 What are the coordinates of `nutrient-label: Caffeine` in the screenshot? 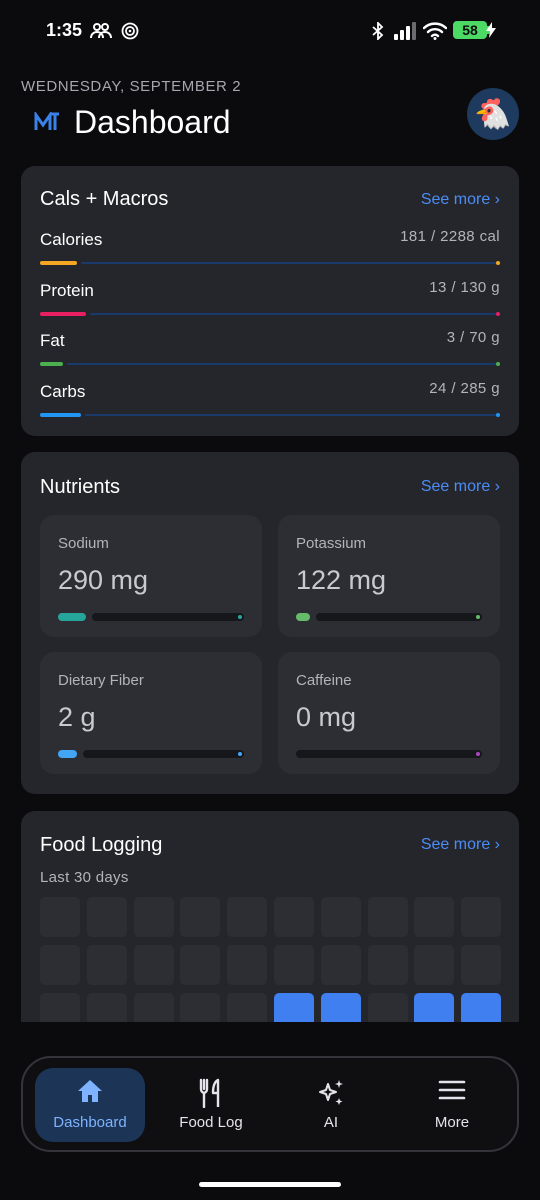 It's located at (324, 680).